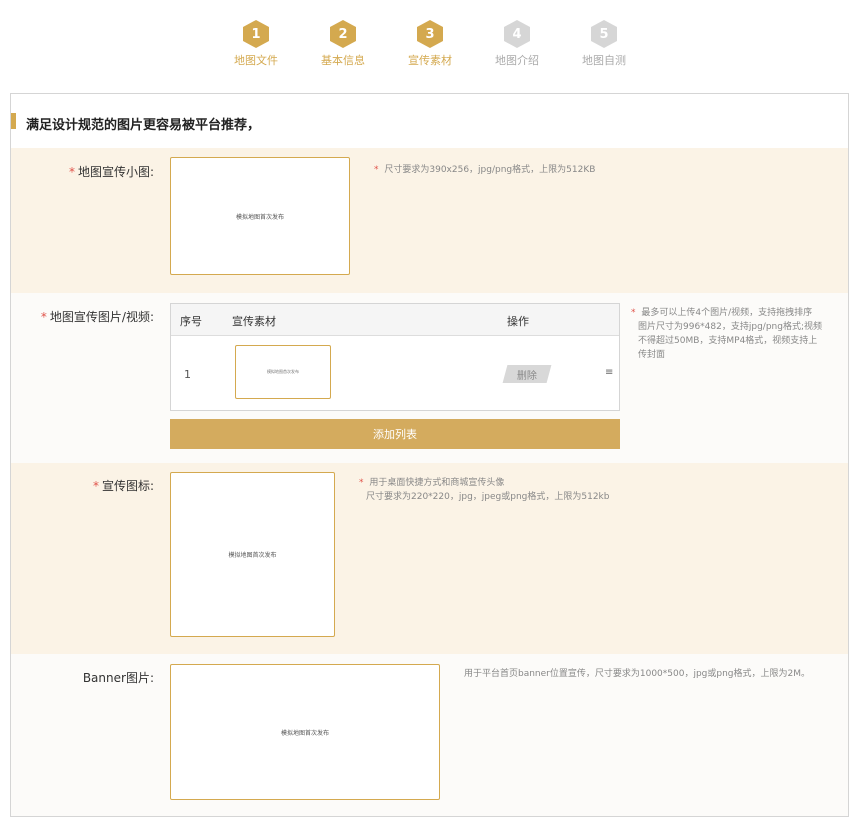 The width and height of the screenshot is (865, 825). What do you see at coordinates (518, 321) in the screenshot?
I see `column-header-action: 操作` at bounding box center [518, 321].